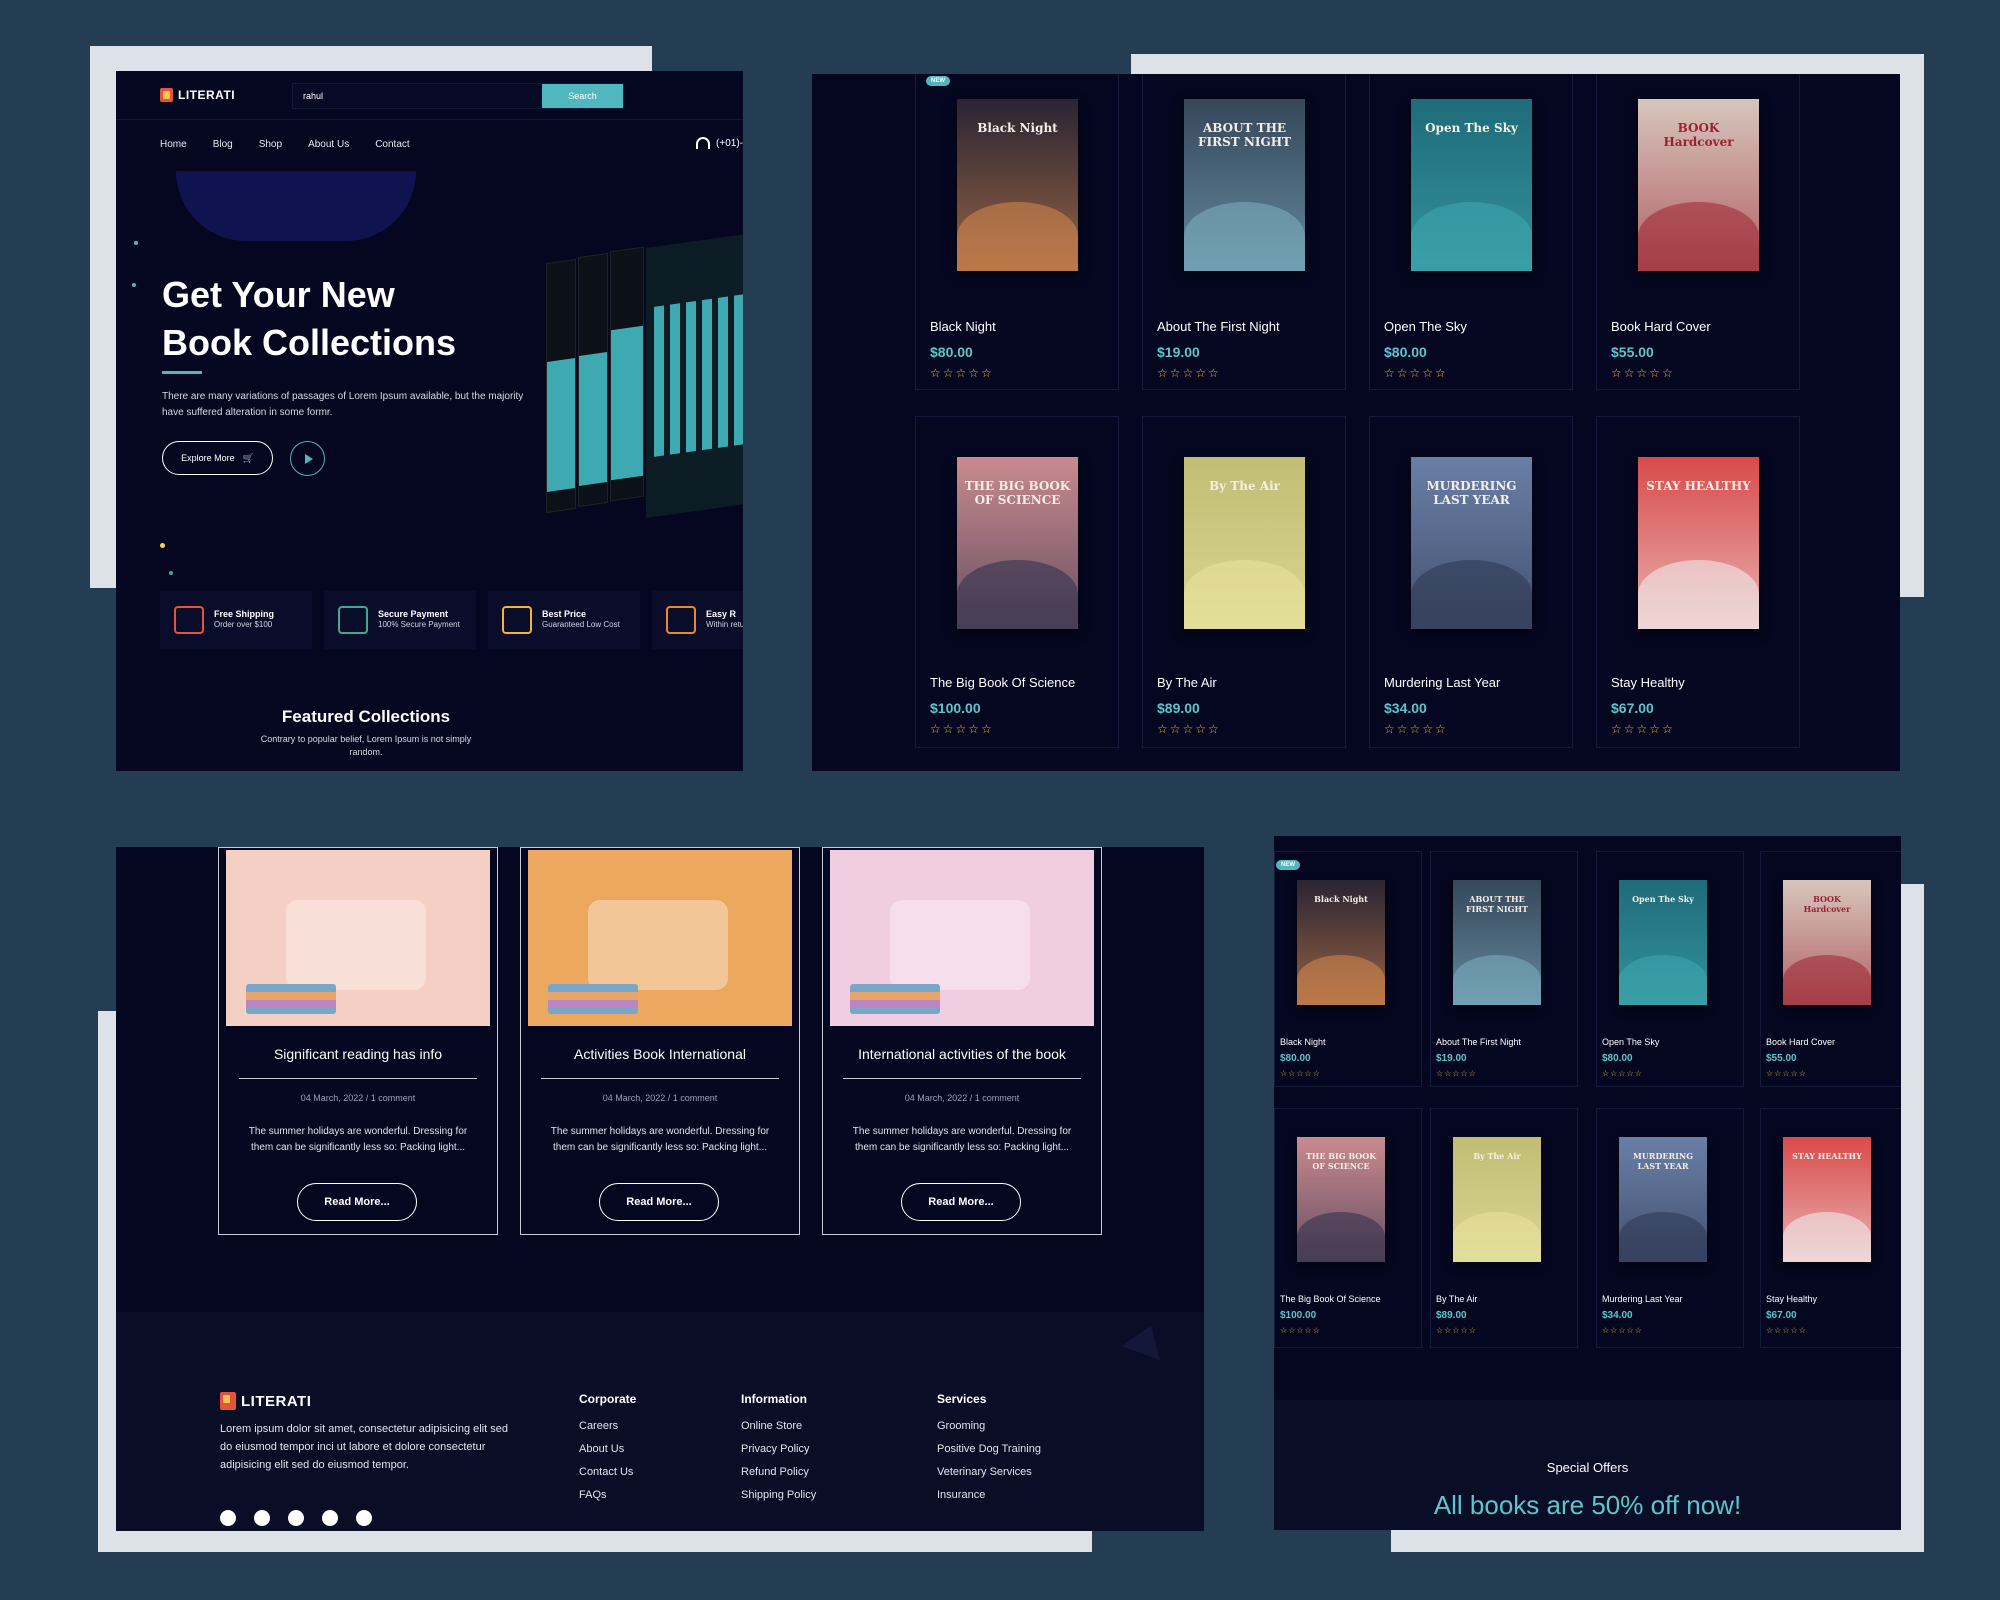 The image size is (2000, 1600). I want to click on footer-link: Positive Dog Training, so click(989, 1449).